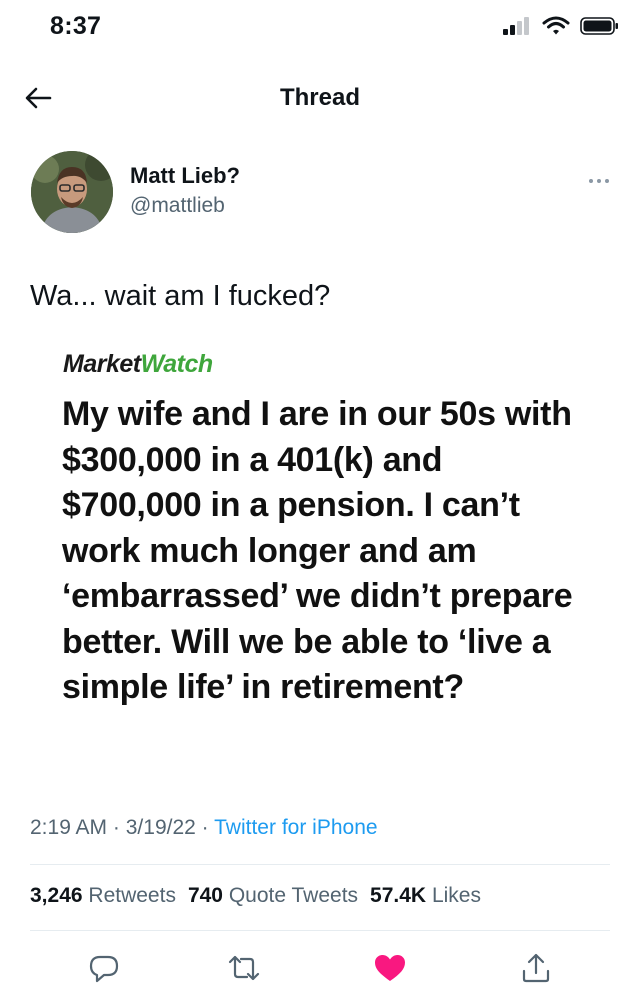  I want to click on retweet-button, so click(244, 968).